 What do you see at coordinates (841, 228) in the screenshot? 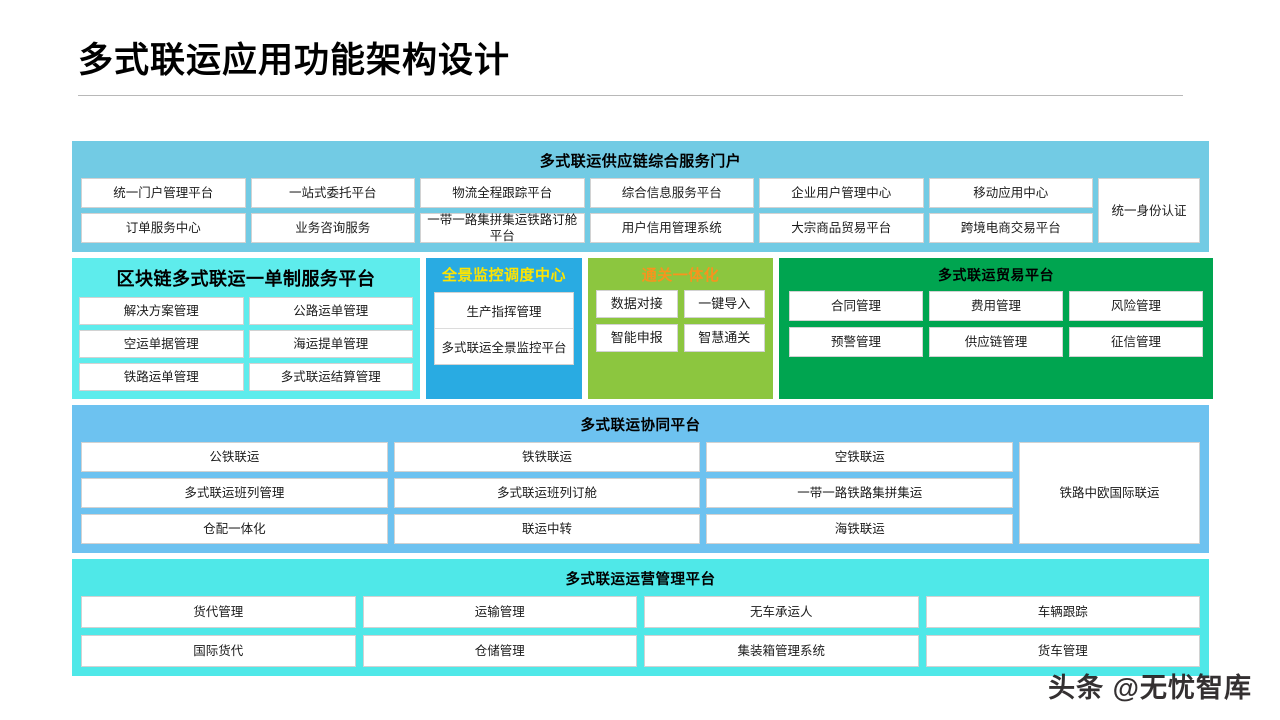
I see `portal-cell: 大宗商品贸易平台` at bounding box center [841, 228].